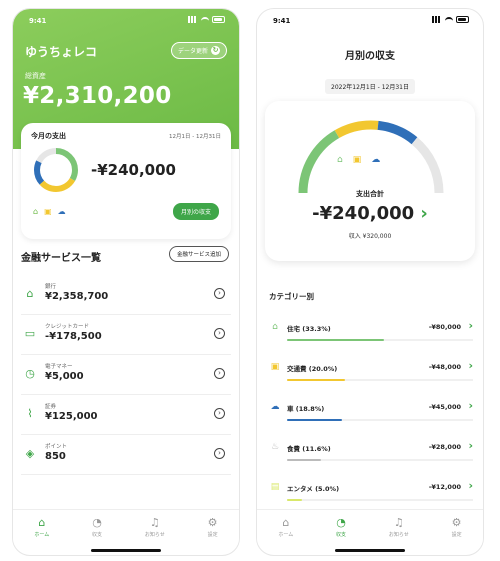  What do you see at coordinates (313, 489) in the screenshot?
I see `category-name: エンタメ (5.0%)` at bounding box center [313, 489].